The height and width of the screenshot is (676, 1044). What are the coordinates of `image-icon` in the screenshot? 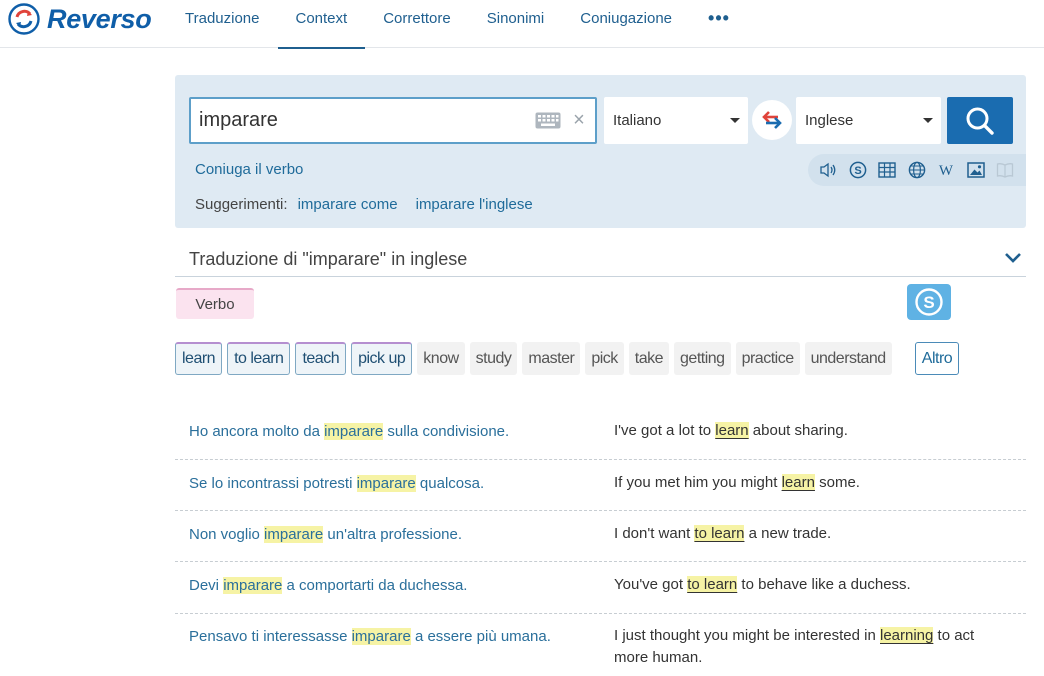 It's located at (976, 170).